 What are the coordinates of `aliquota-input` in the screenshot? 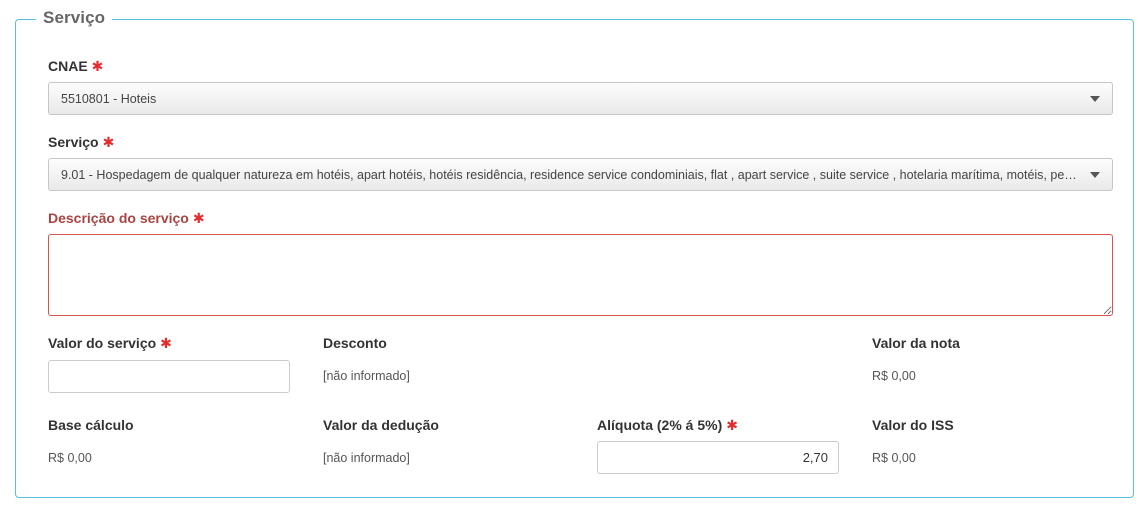 It's located at (718, 457).